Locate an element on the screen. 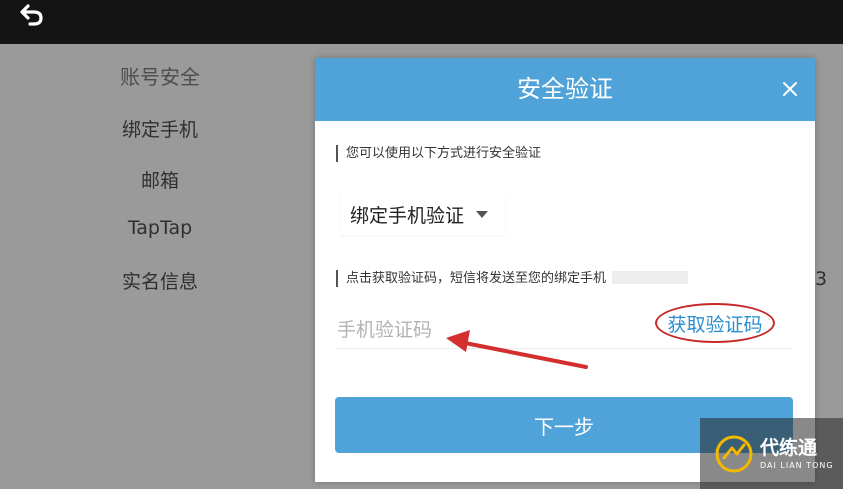 This screenshot has width=843, height=489. red-annotation-arrow-icon is located at coordinates (517, 349).